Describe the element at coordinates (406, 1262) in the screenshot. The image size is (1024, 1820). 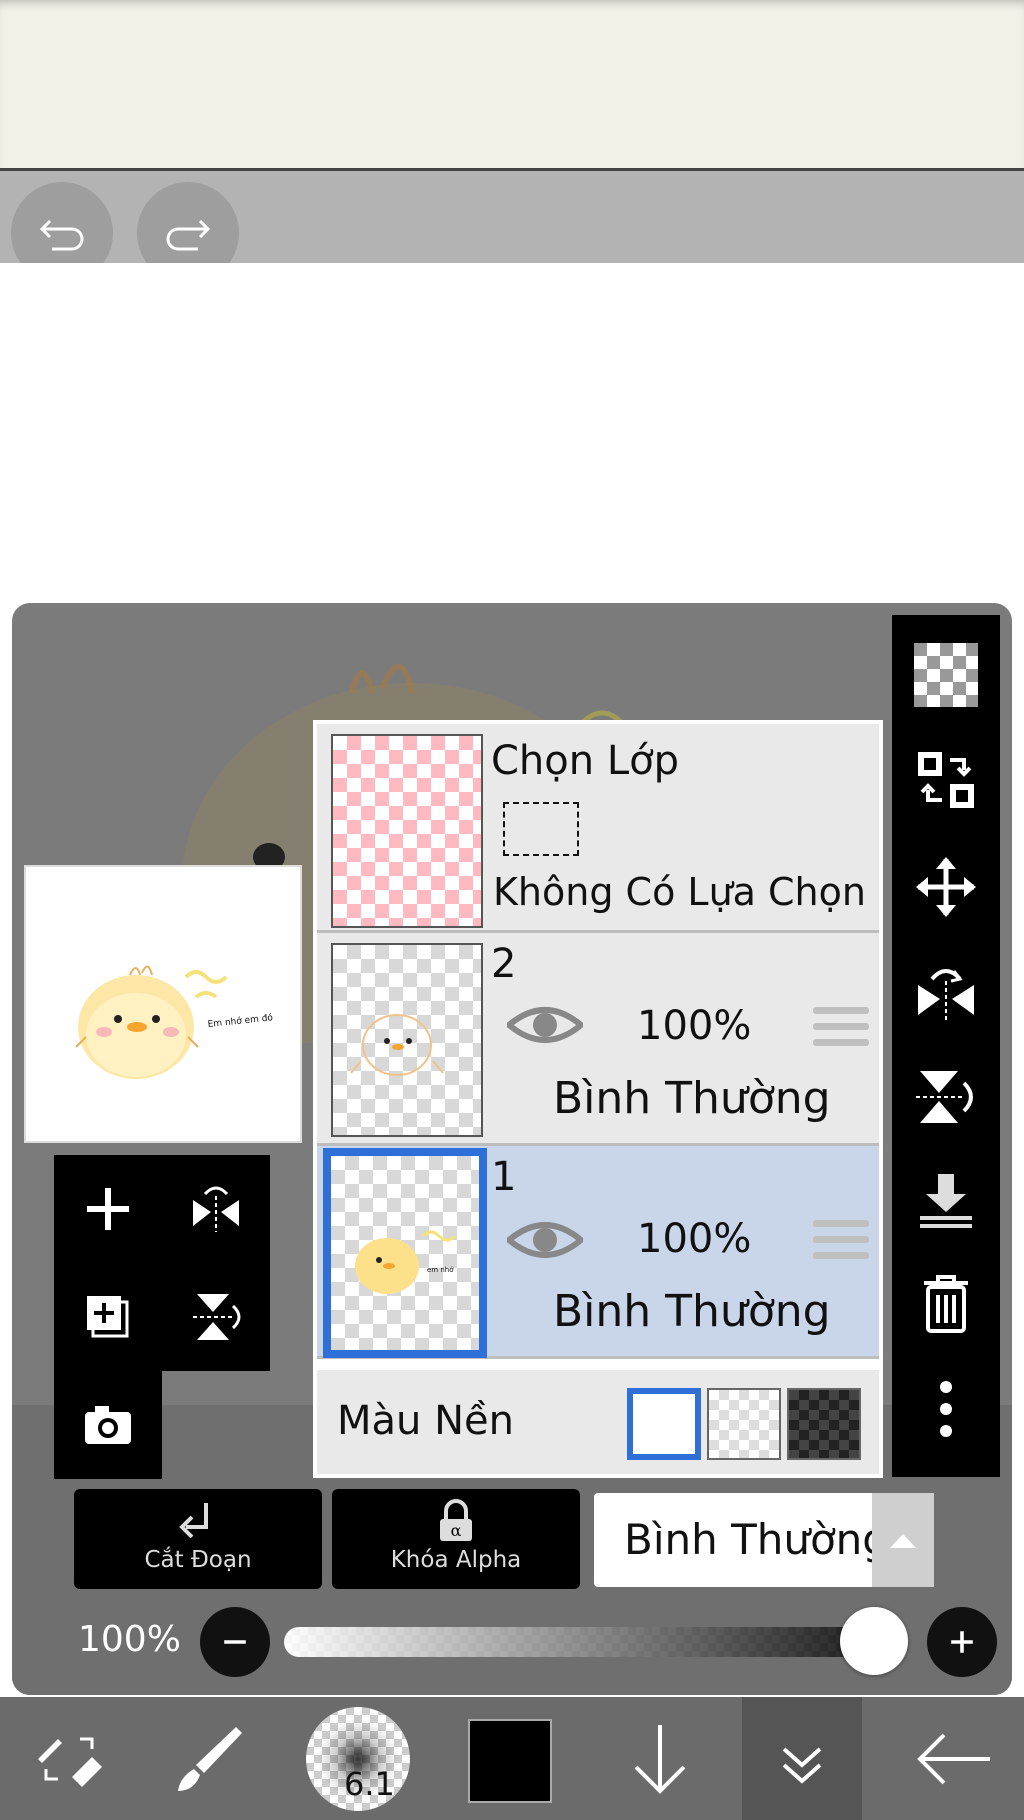
I see `chick-illustration-small: em nhớ` at that location.